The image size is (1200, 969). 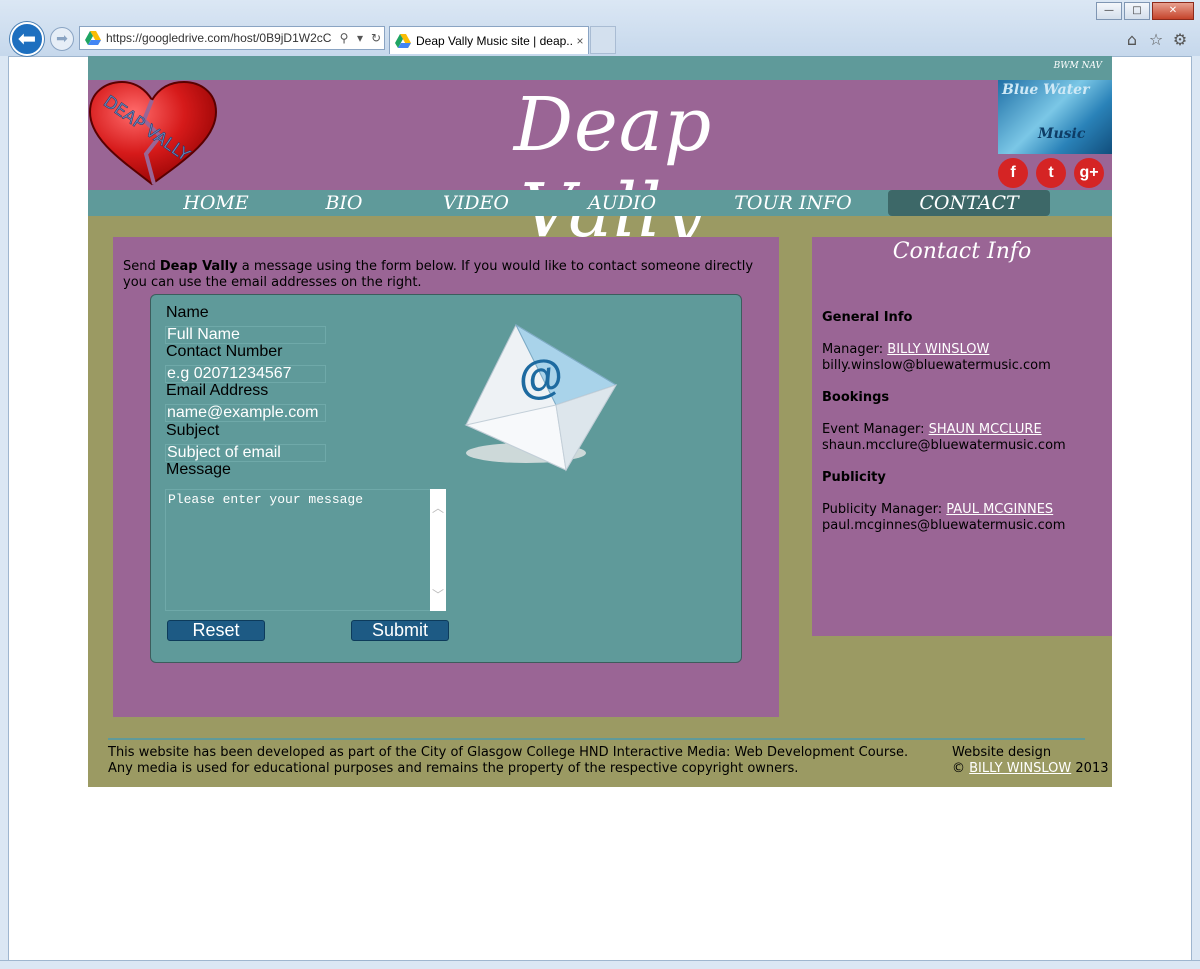 I want to click on close-window-button: ✕, so click(x=1173, y=11).